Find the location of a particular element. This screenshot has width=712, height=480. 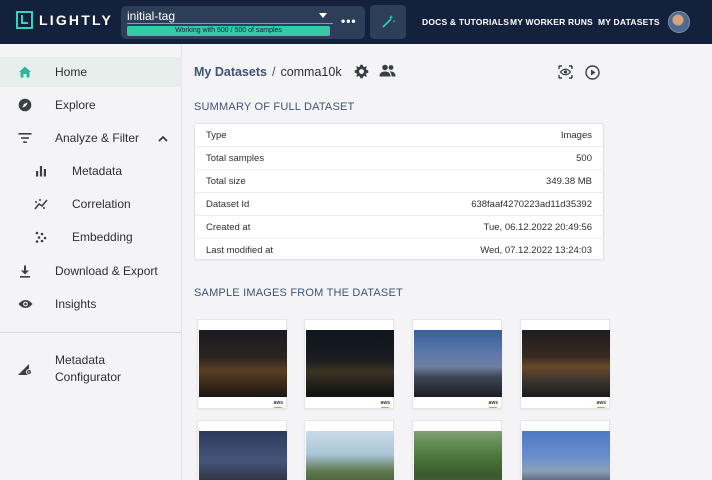

logo-mark-icon is located at coordinates (24, 20).